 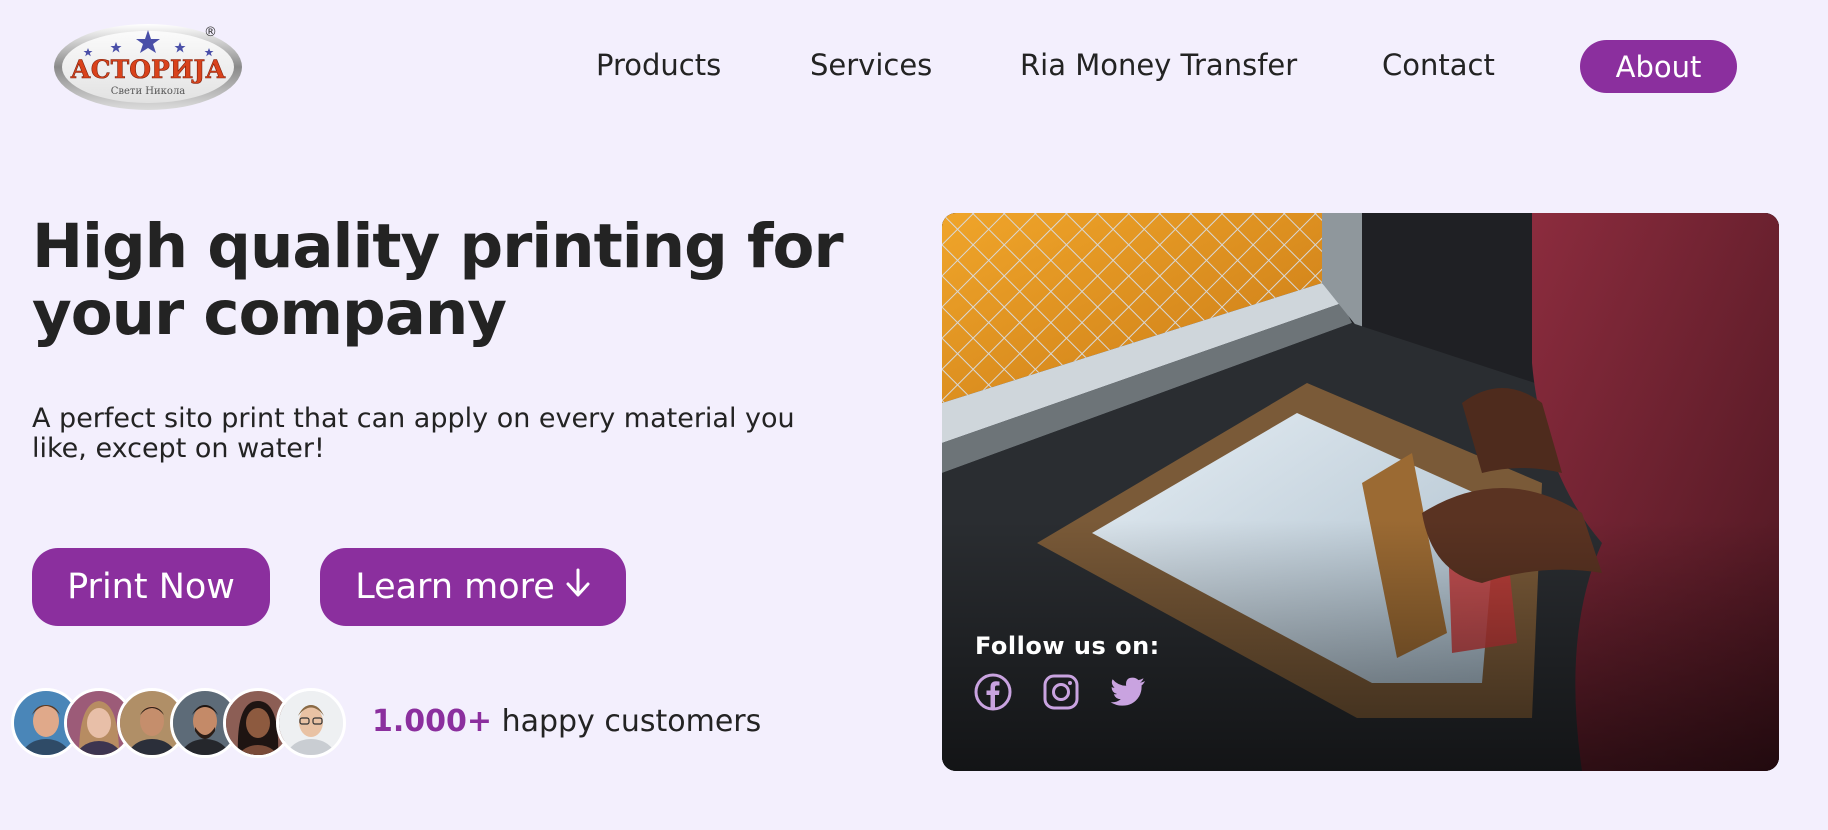 I want to click on facebook-icon, so click(x=993, y=692).